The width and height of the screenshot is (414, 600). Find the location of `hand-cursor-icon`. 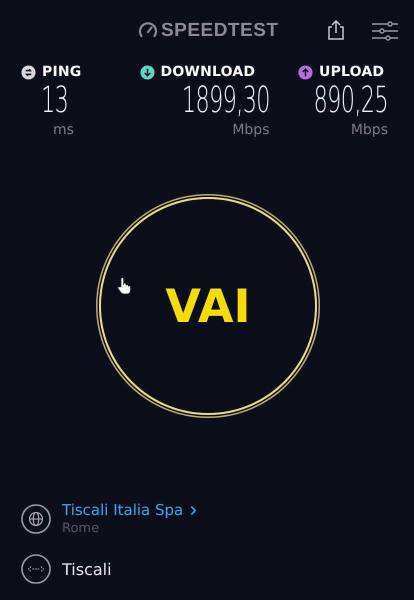

hand-cursor-icon is located at coordinates (124, 286).